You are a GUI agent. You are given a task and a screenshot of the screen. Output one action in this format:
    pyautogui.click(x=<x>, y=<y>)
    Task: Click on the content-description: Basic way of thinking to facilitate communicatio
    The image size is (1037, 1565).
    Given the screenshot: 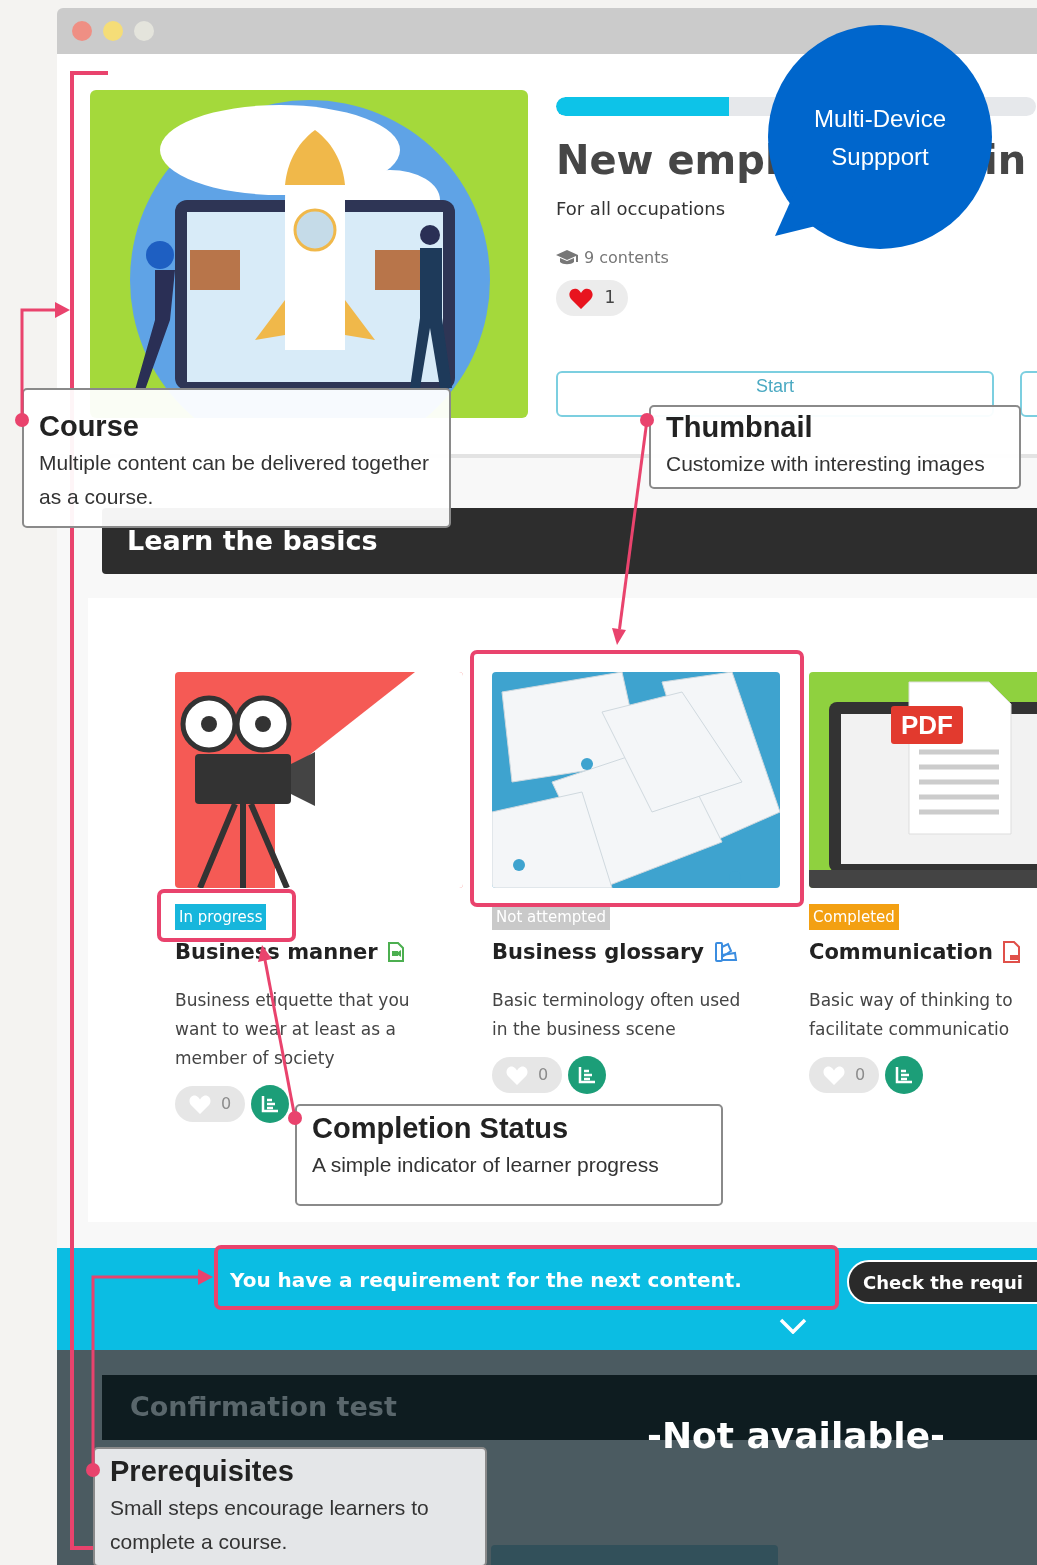 What is the action you would take?
    pyautogui.click(x=911, y=1015)
    